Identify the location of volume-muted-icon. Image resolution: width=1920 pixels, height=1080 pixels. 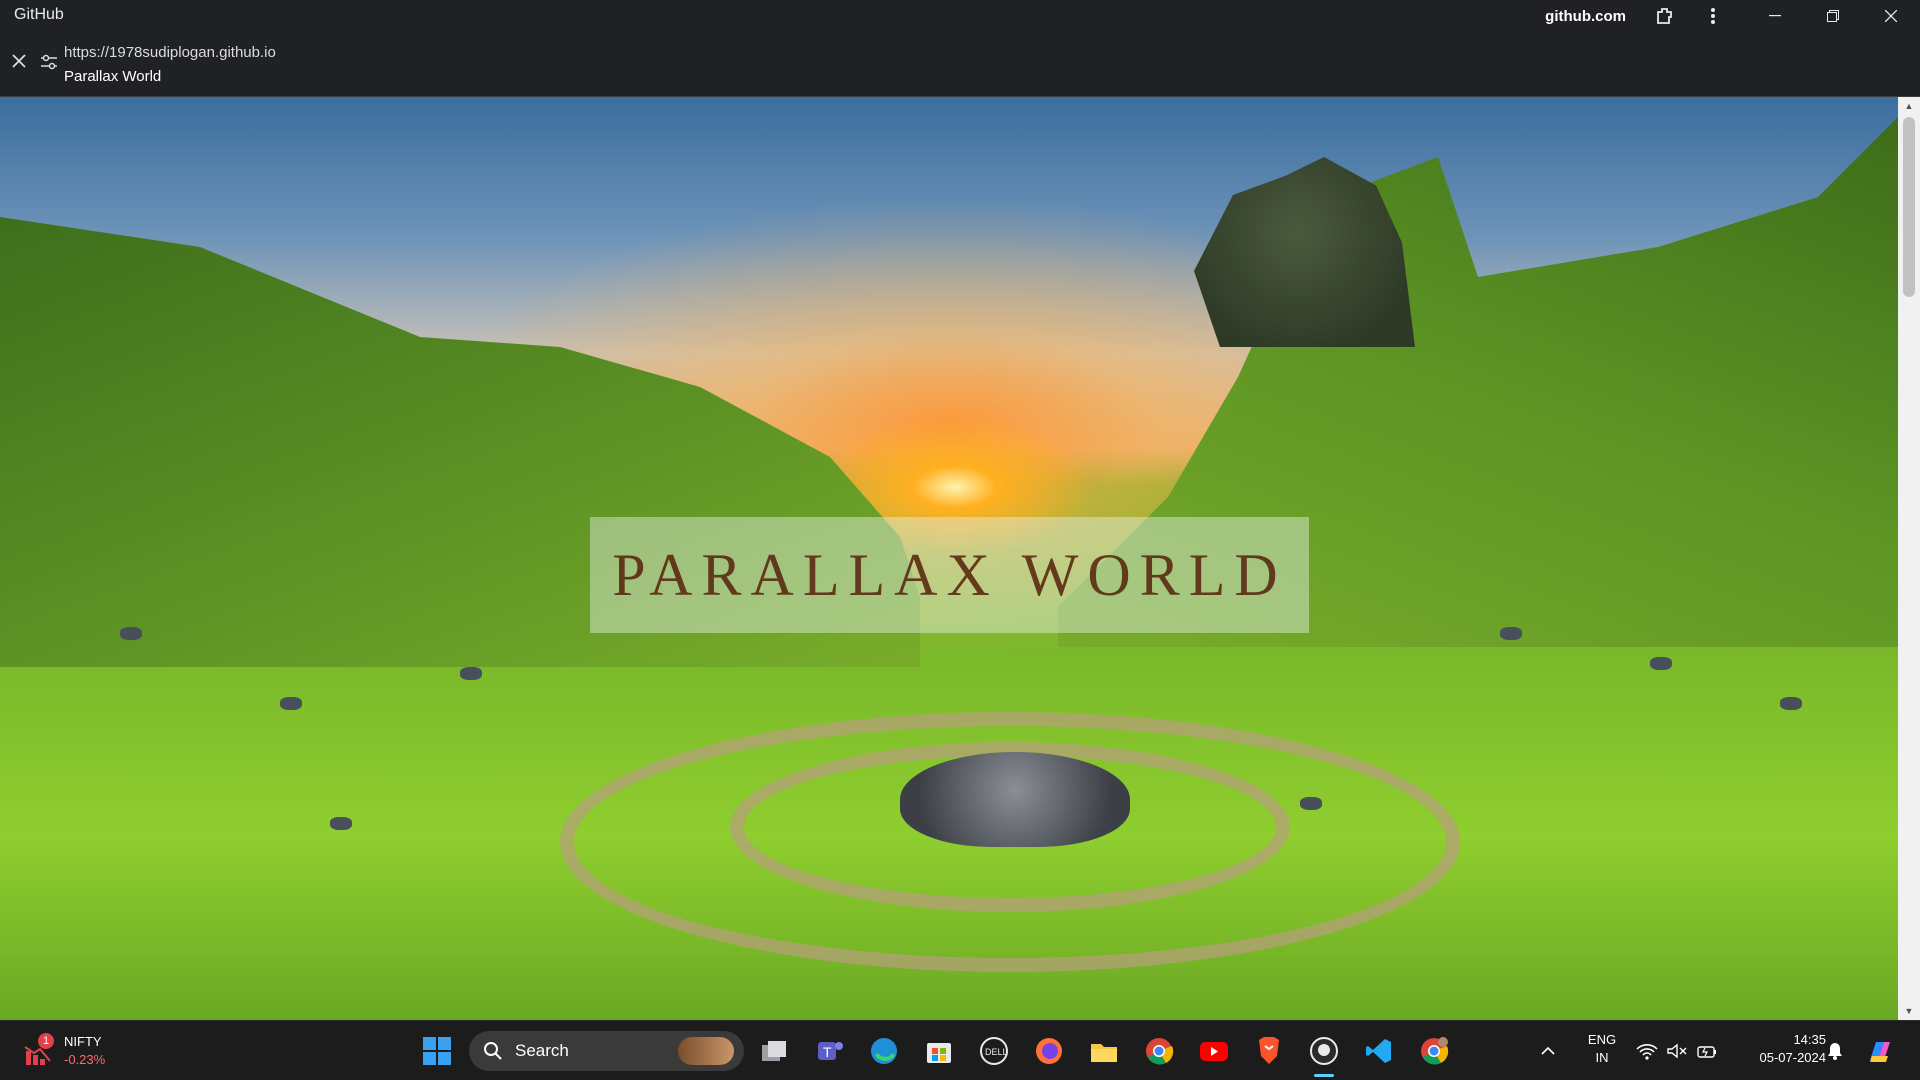
(1677, 1051).